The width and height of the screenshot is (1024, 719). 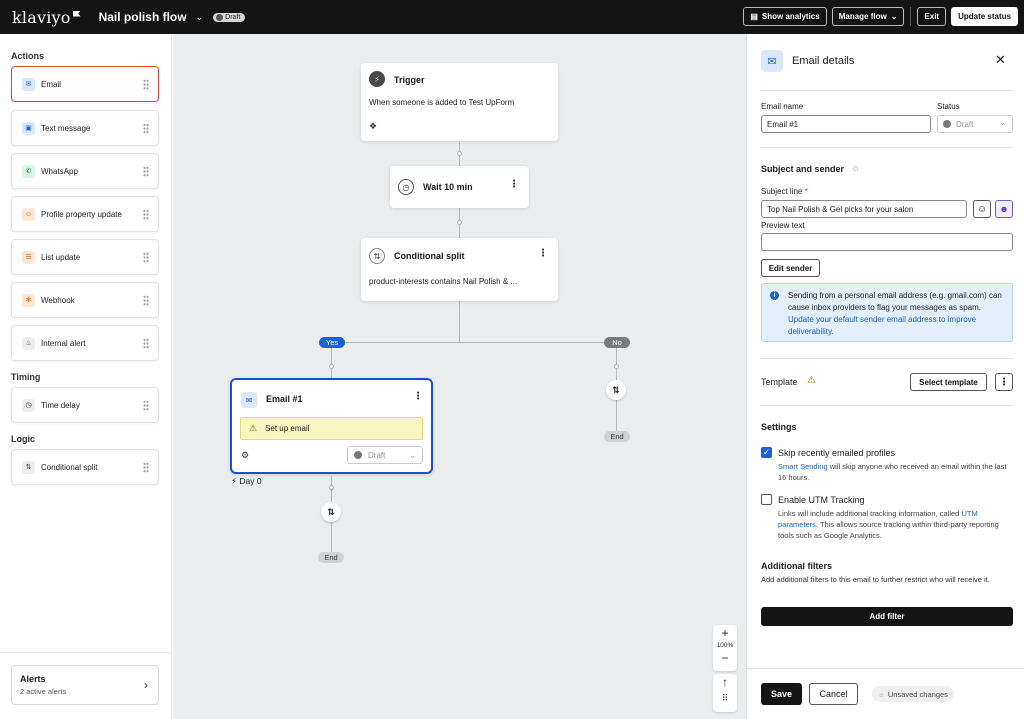 What do you see at coordinates (26, 377) in the screenshot?
I see `timing-section-label: Timing` at bounding box center [26, 377].